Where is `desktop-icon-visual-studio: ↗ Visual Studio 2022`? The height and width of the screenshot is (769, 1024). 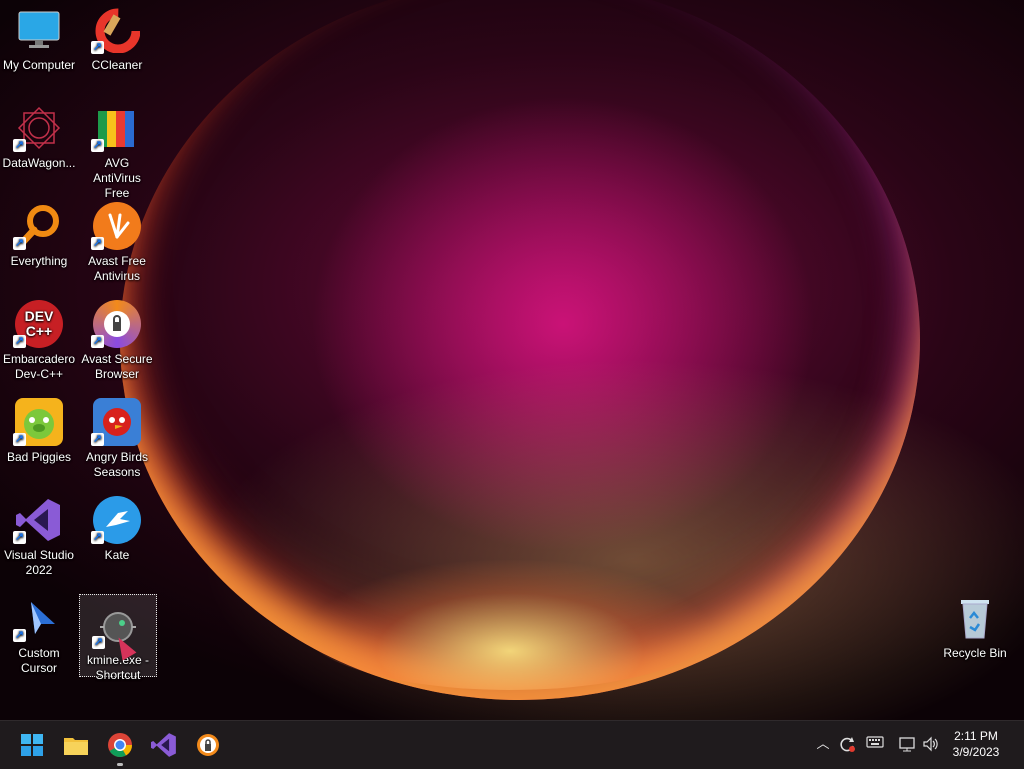 desktop-icon-visual-studio: ↗ Visual Studio 2022 is located at coordinates (39, 534).